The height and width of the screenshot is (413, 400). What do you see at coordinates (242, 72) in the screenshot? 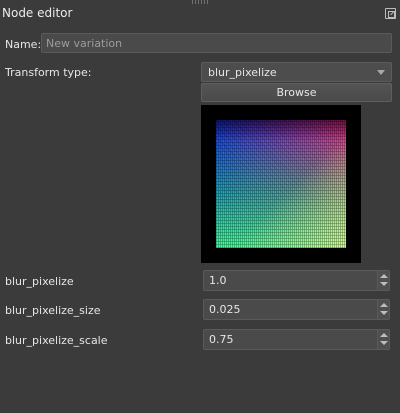
I see `transform-type-value: blur_pixelize` at bounding box center [242, 72].